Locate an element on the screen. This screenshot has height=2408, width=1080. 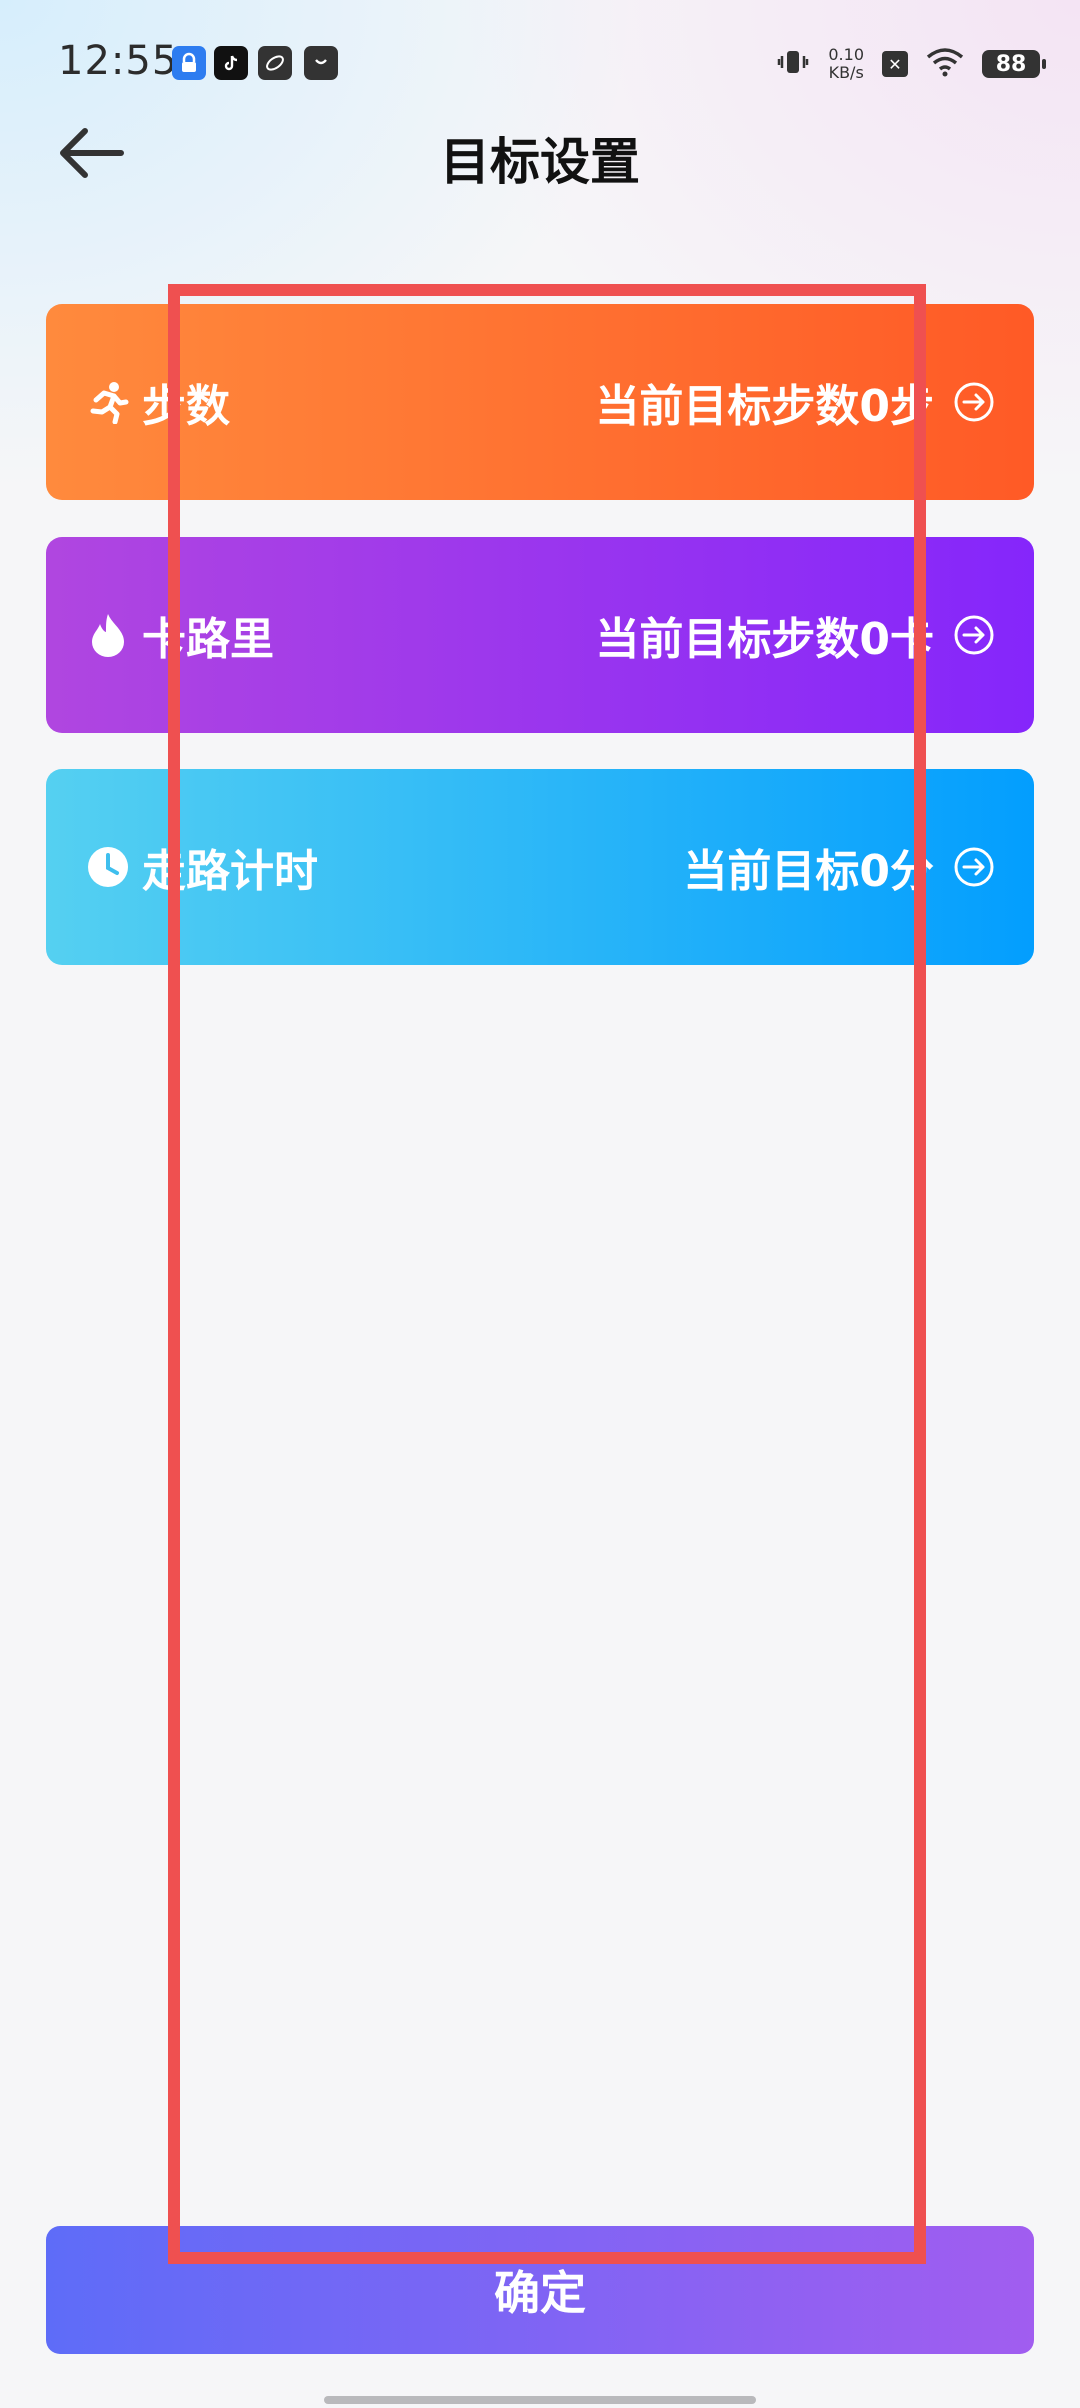
page-title: 目标设置 is located at coordinates (540, 162).